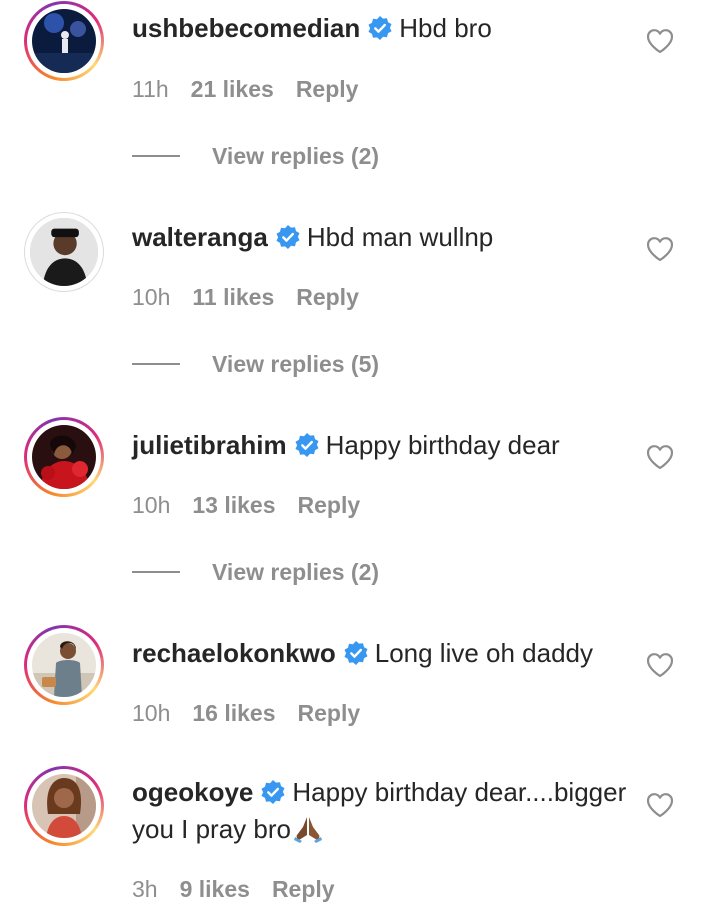 The height and width of the screenshot is (922, 720). What do you see at coordinates (200, 237) in the screenshot?
I see `comment-username: walteranga` at bounding box center [200, 237].